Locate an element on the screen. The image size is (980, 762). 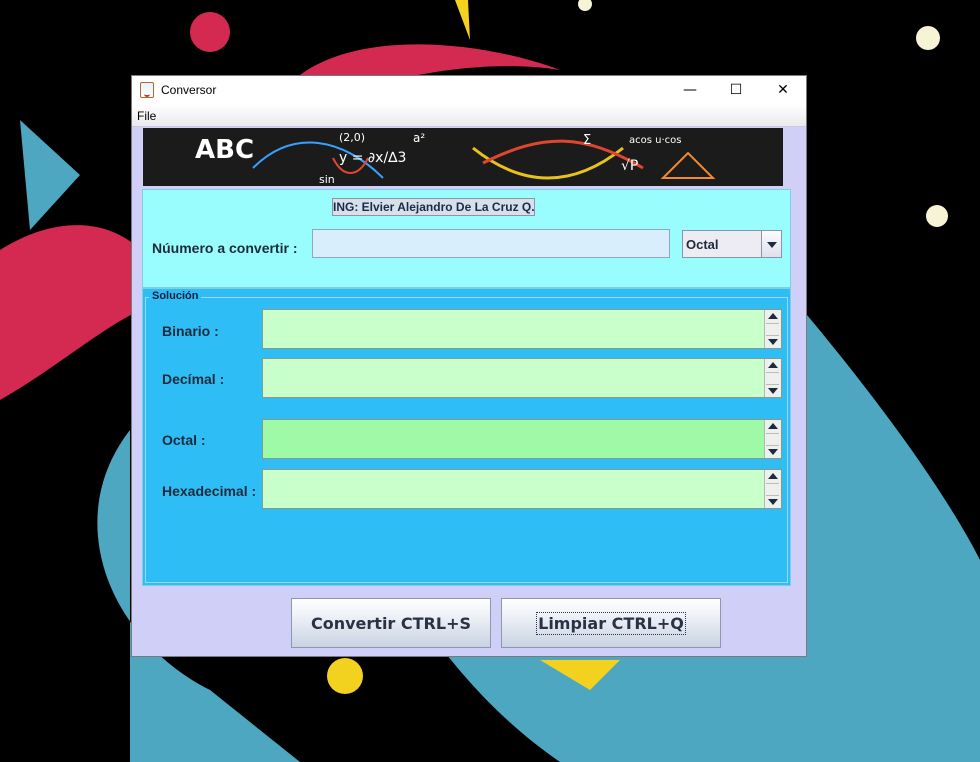
hexadecimal-scrollbar is located at coordinates (772, 489).